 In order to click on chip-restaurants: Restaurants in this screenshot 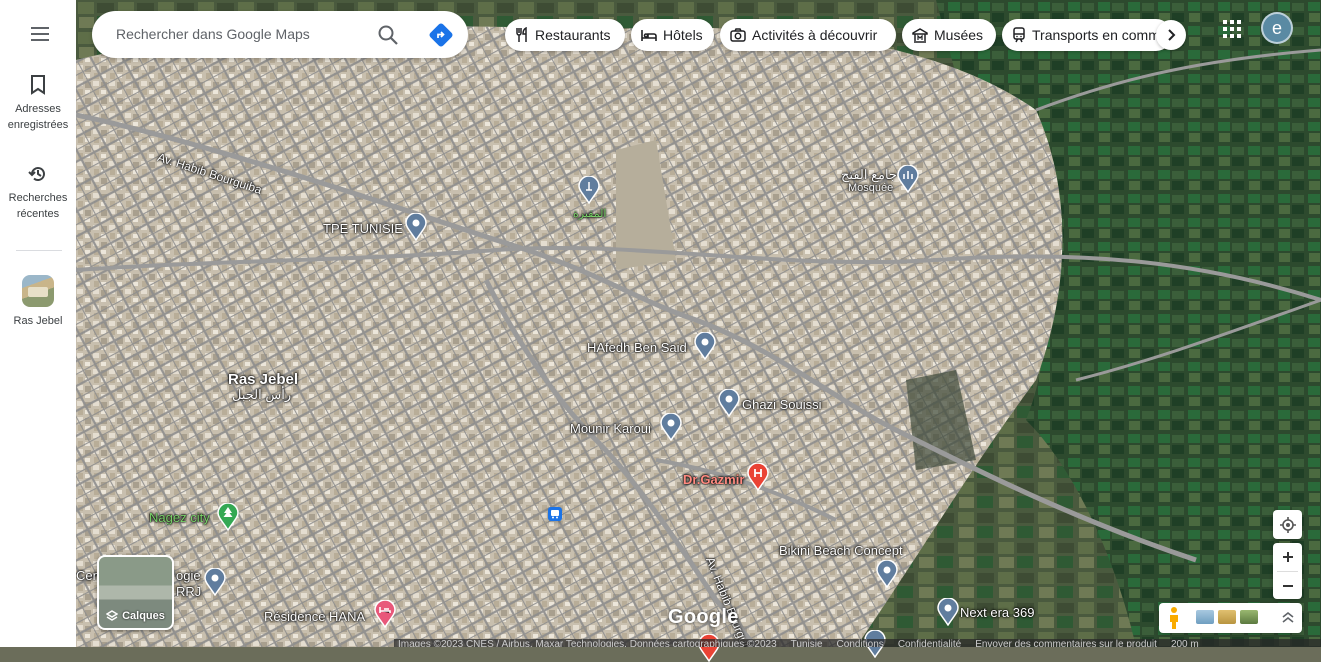, I will do `click(565, 35)`.